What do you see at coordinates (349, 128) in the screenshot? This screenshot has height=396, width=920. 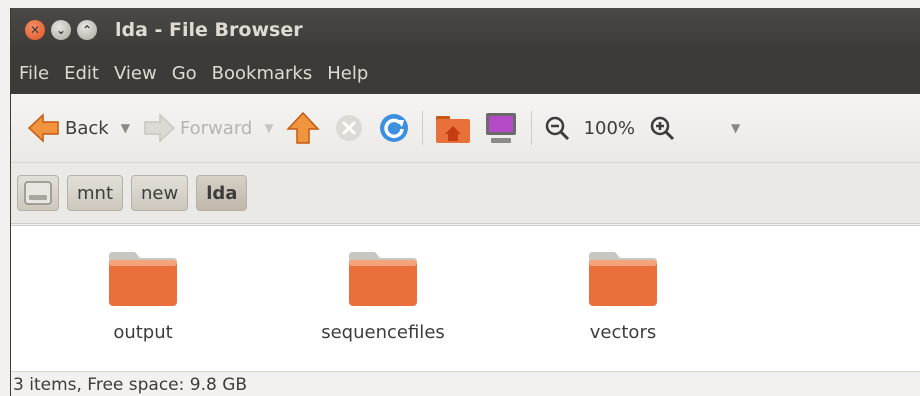 I see `stop-icon` at bounding box center [349, 128].